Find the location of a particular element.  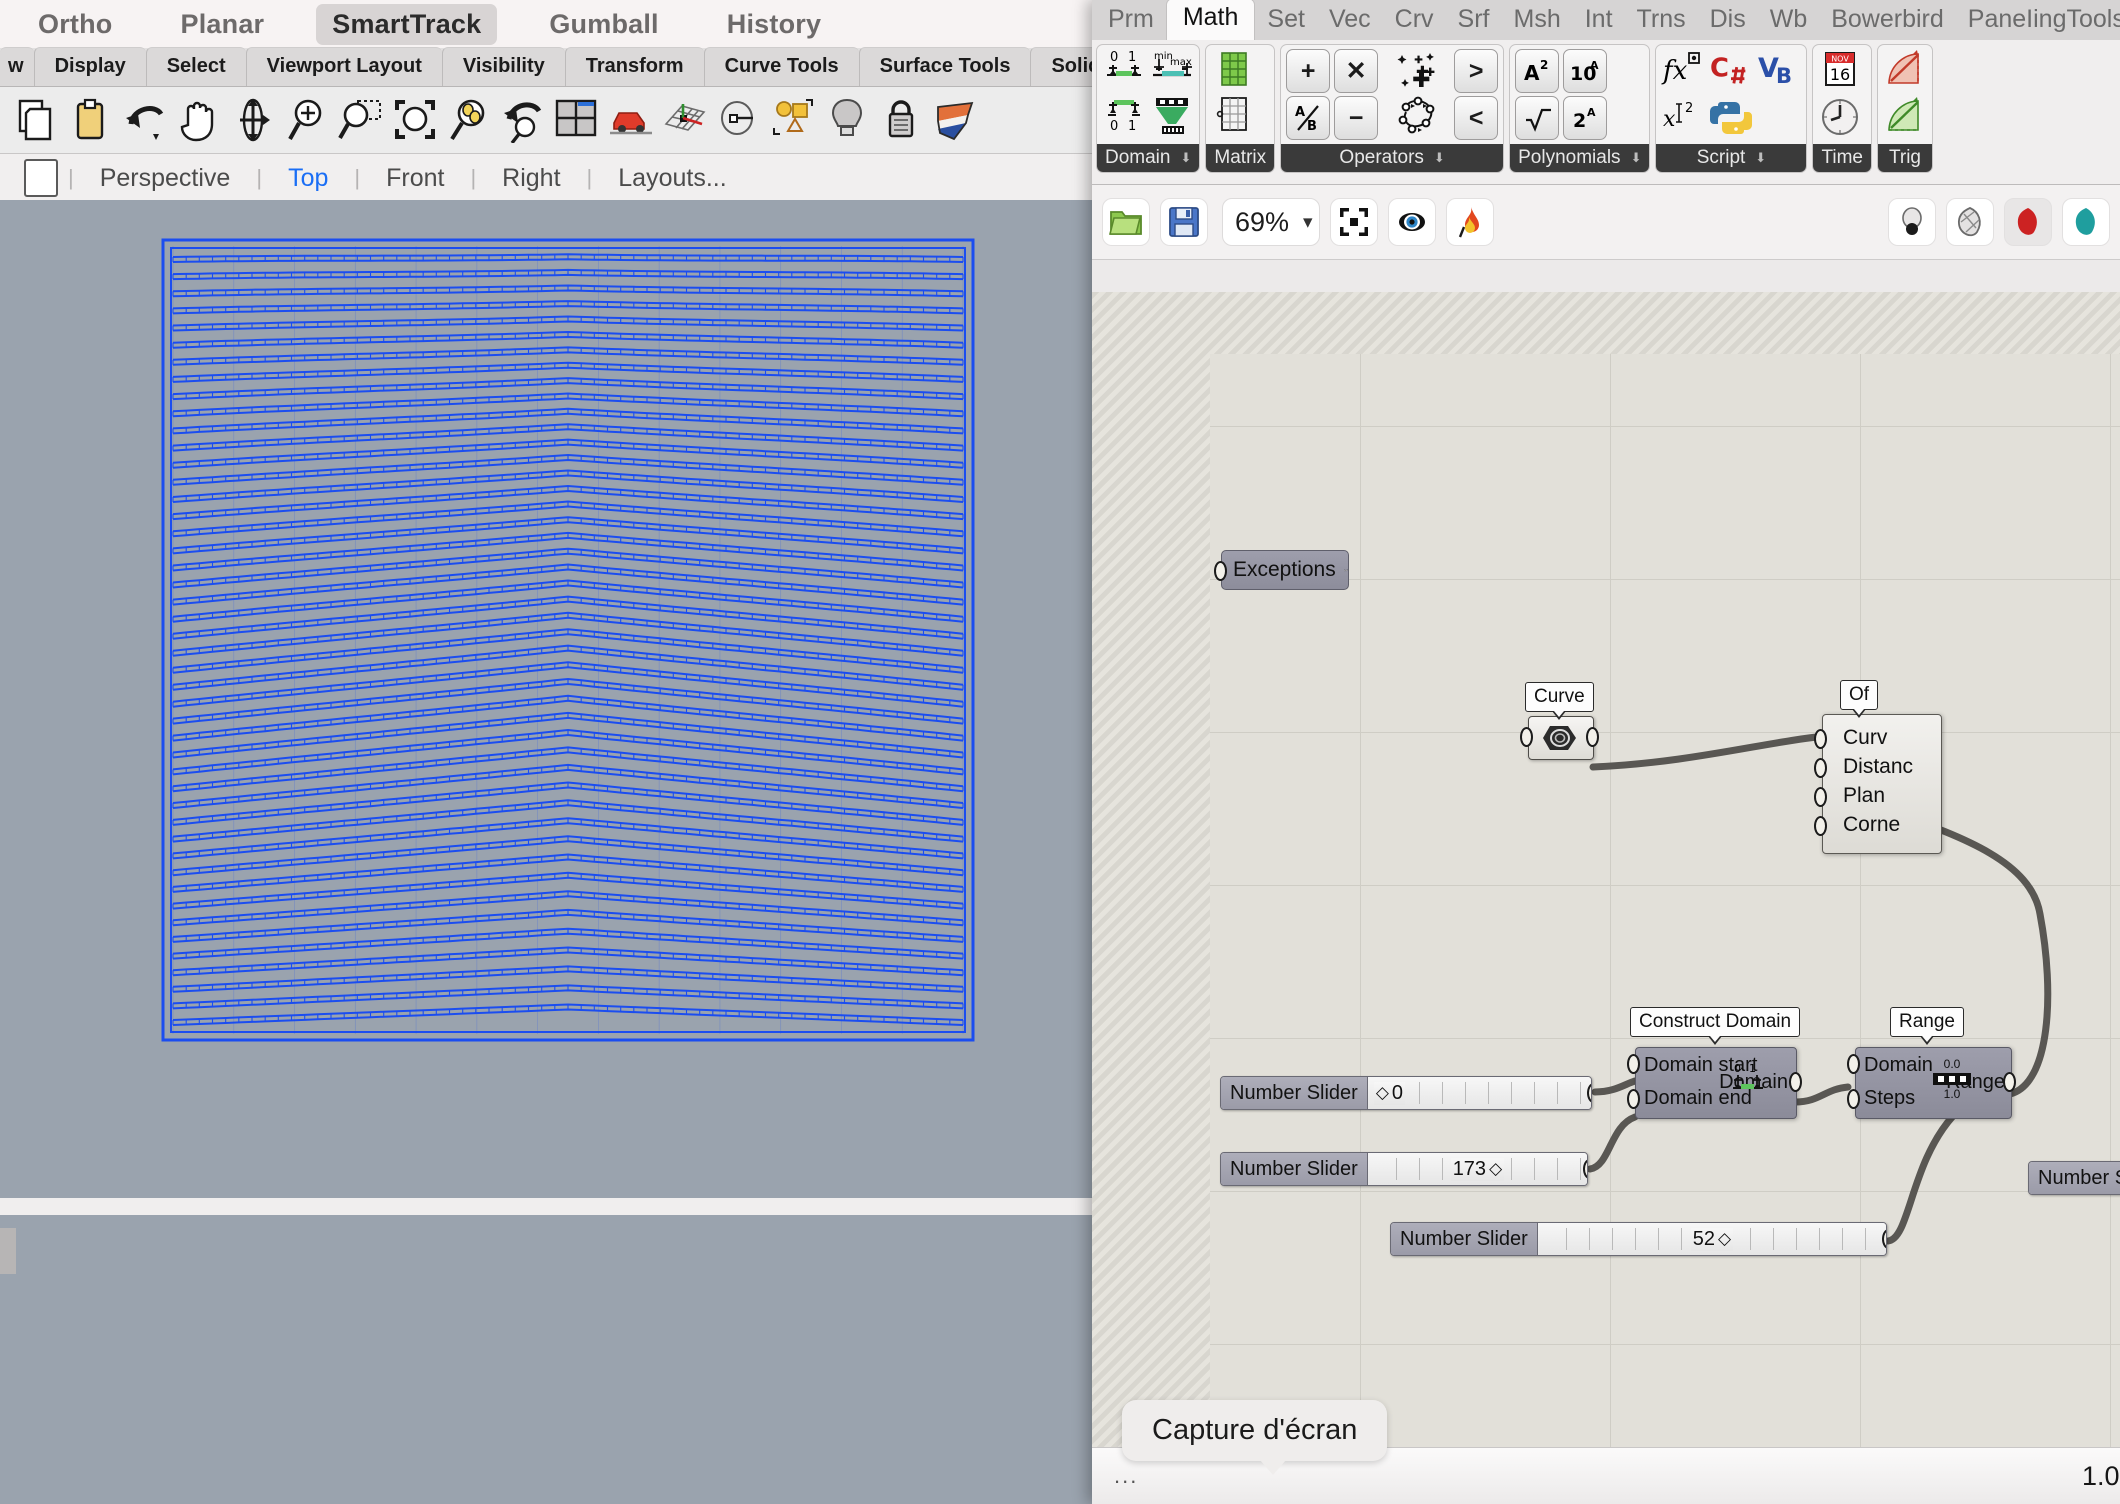

csharp-icon: C is located at coordinates (1731, 71).